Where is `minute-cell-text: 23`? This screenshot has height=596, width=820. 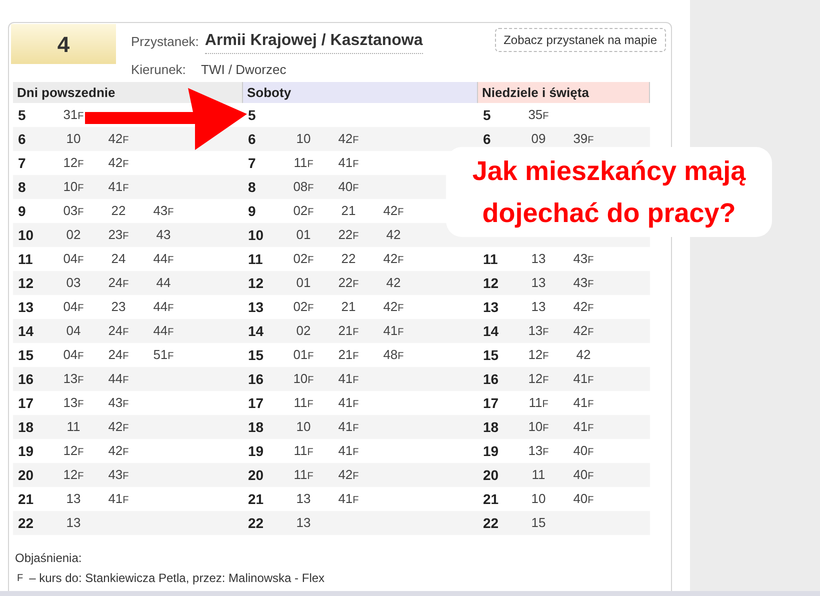 minute-cell-text: 23 is located at coordinates (118, 307).